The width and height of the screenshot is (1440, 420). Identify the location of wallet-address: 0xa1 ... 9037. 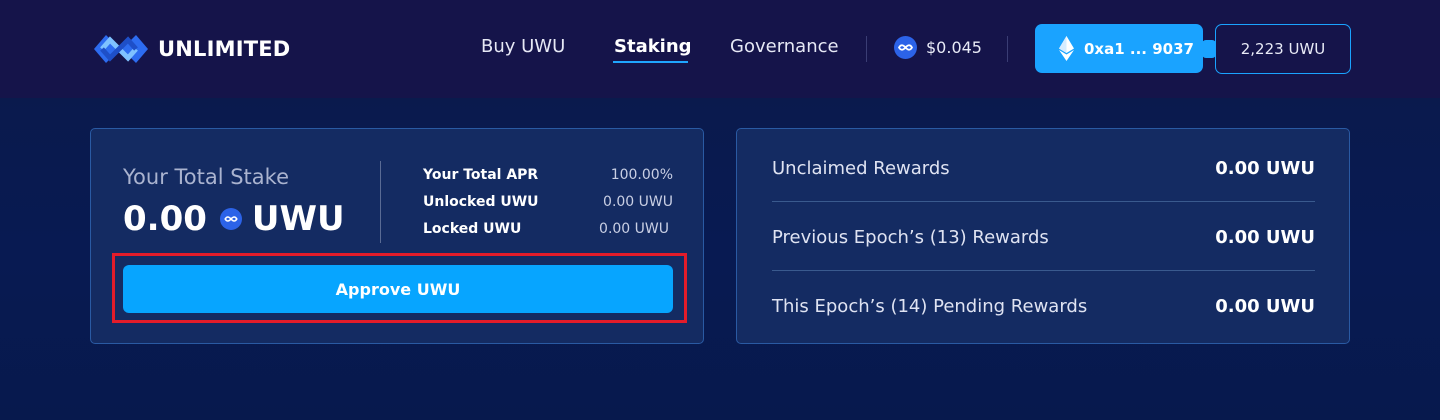
(1139, 48).